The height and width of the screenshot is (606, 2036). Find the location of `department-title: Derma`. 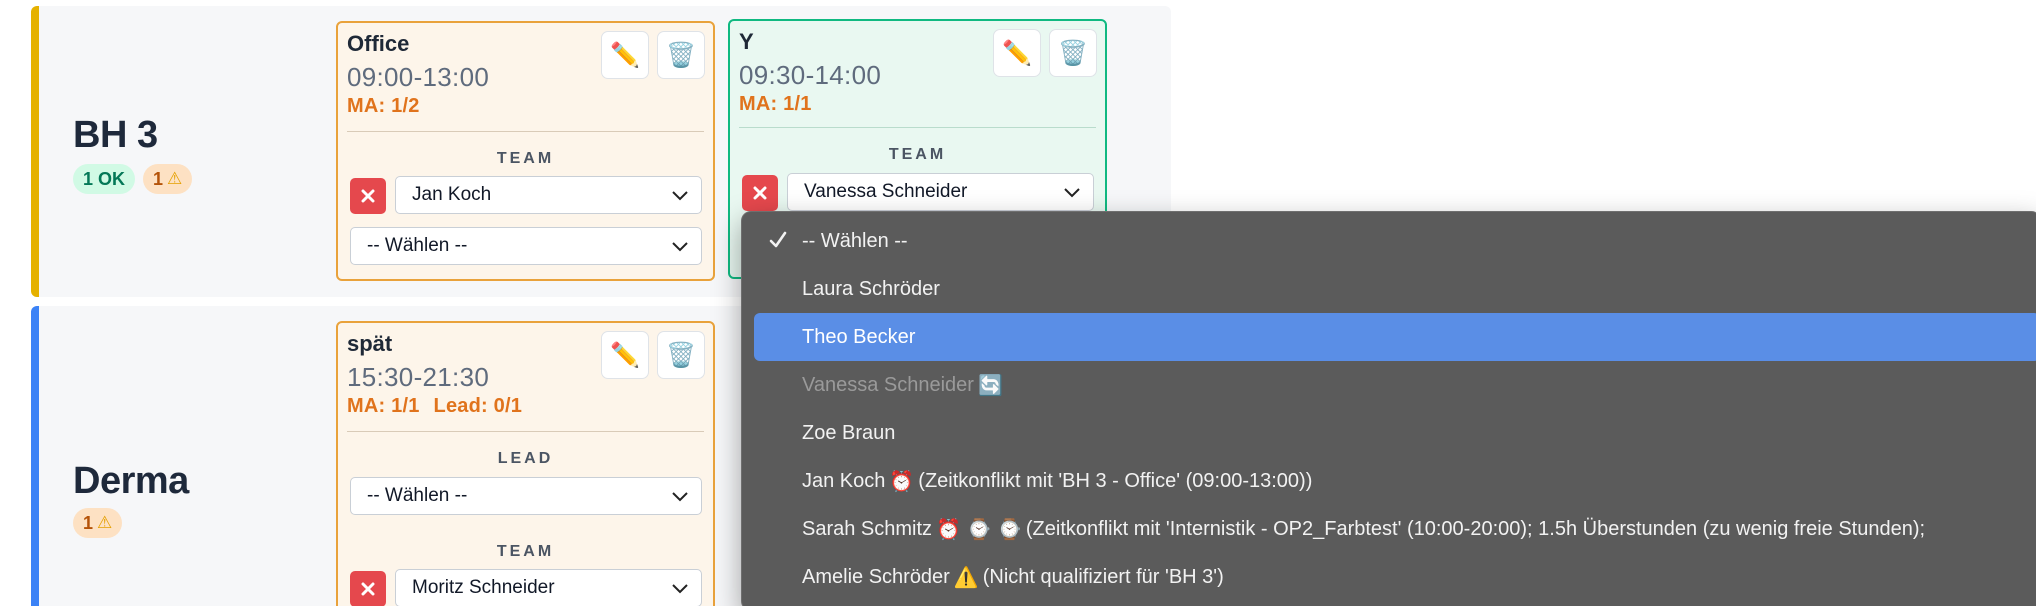

department-title: Derma is located at coordinates (131, 481).